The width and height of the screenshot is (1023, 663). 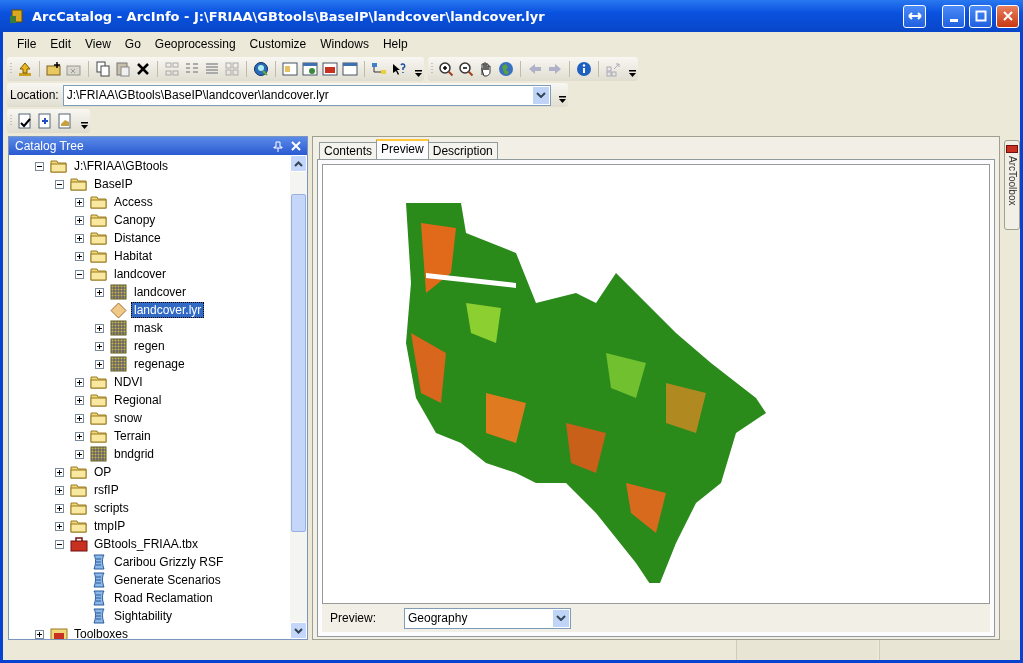 I want to click on search-icon, so click(x=261, y=69).